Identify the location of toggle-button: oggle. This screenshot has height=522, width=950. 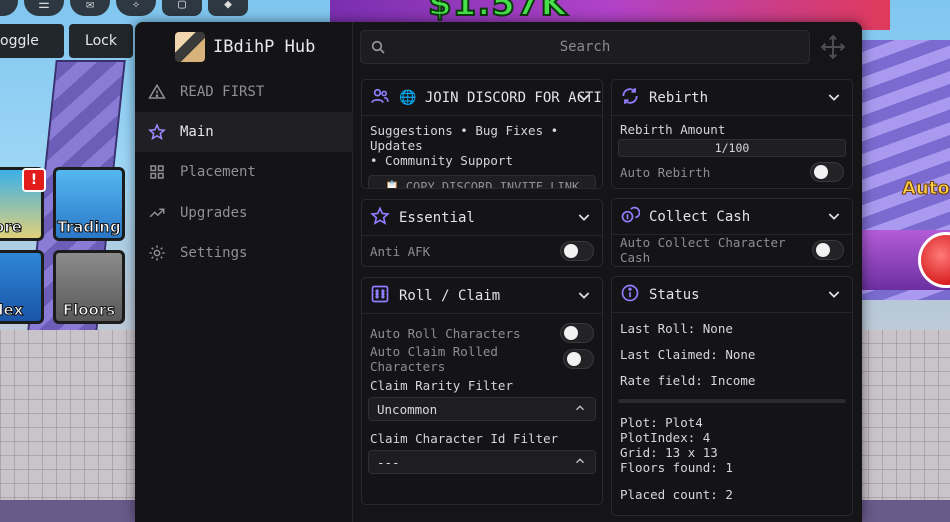
(32, 41).